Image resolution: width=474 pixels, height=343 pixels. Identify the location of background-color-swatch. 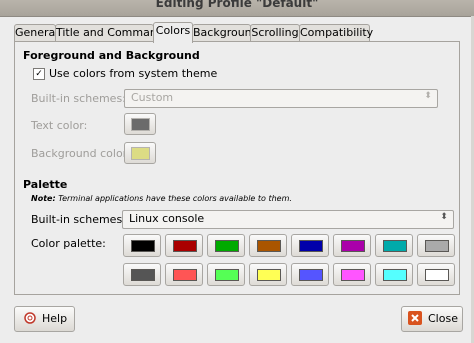
(140, 153).